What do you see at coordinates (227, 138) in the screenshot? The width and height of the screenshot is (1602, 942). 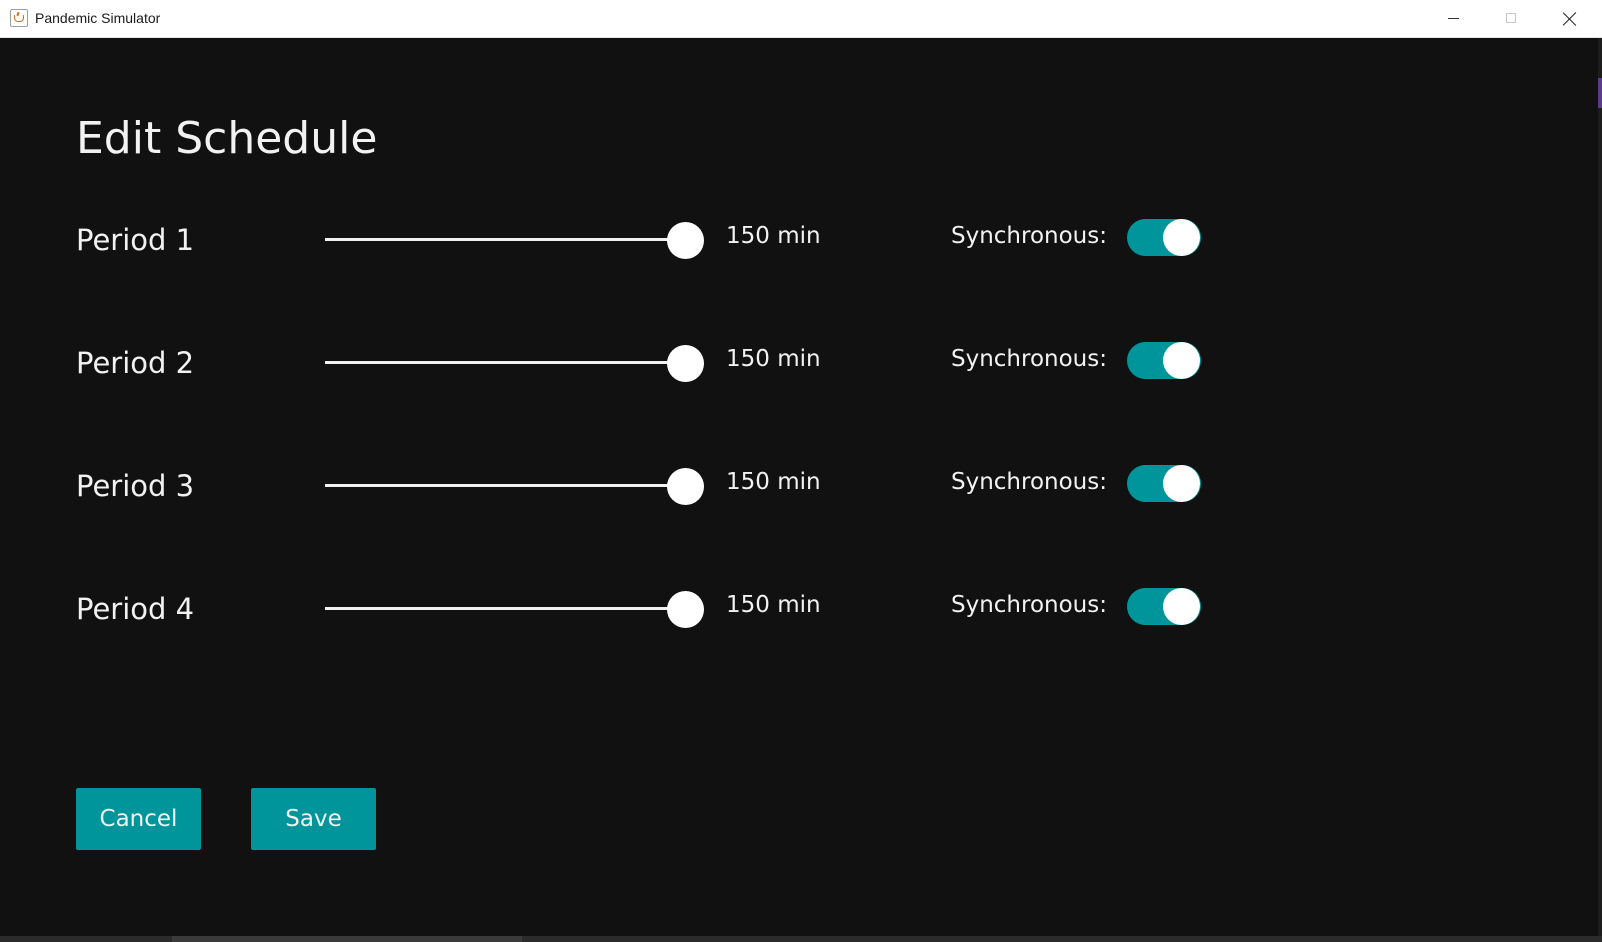 I see `page-title: Edit Schedule` at bounding box center [227, 138].